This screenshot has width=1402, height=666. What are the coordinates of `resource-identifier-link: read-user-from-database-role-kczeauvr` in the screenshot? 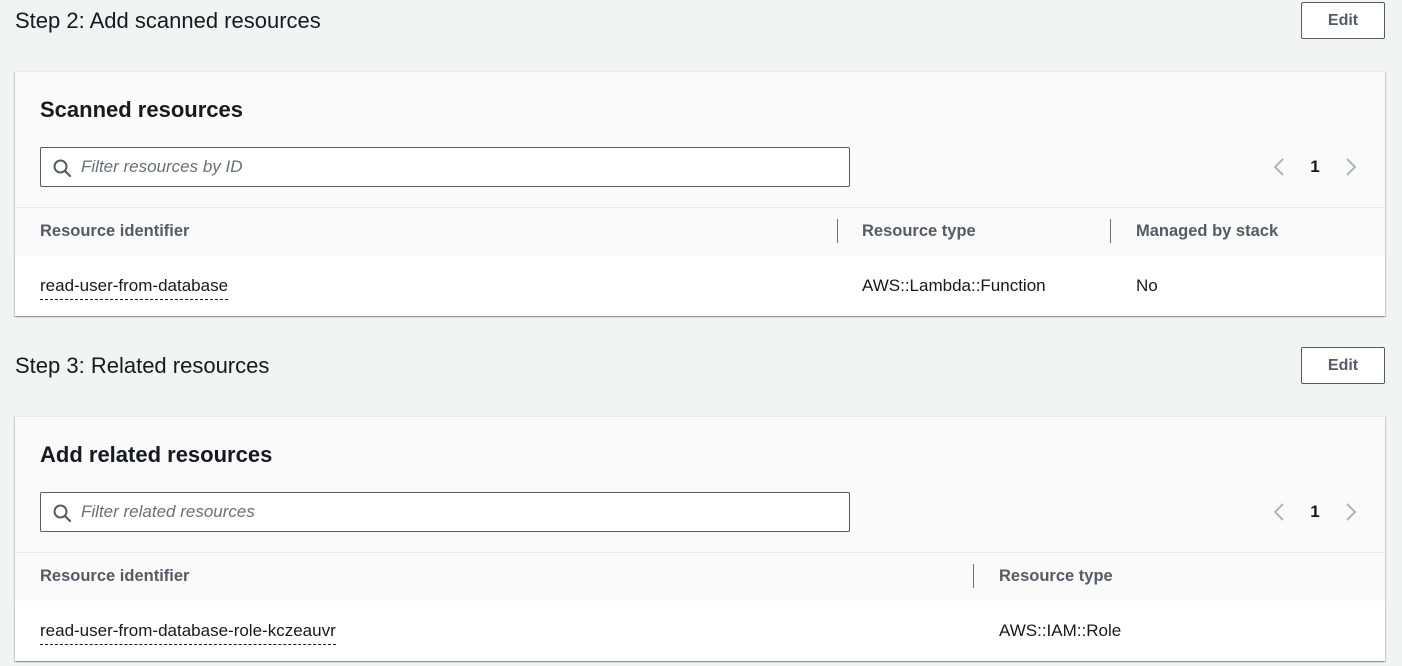 It's located at (188, 633).